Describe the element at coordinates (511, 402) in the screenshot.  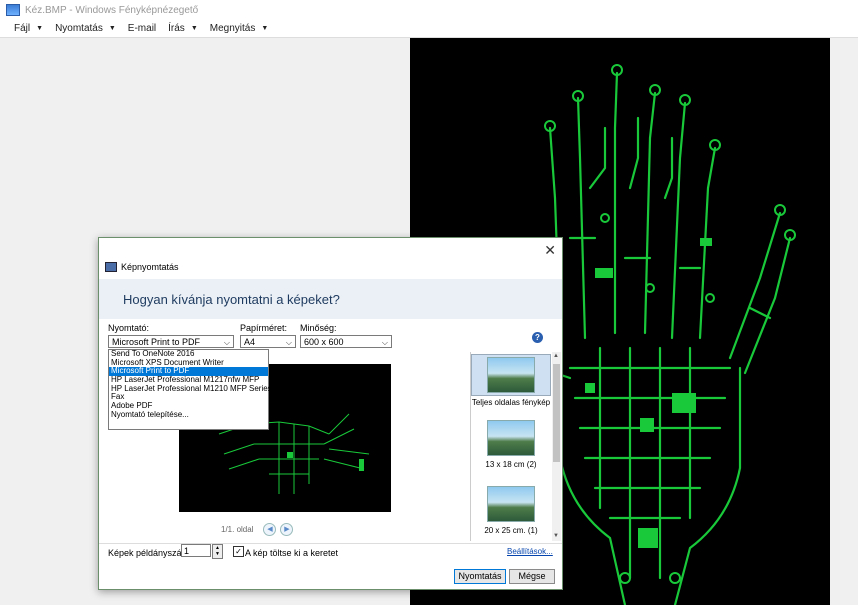
I see `layout-label: Teljes oldalas fénykép` at that location.